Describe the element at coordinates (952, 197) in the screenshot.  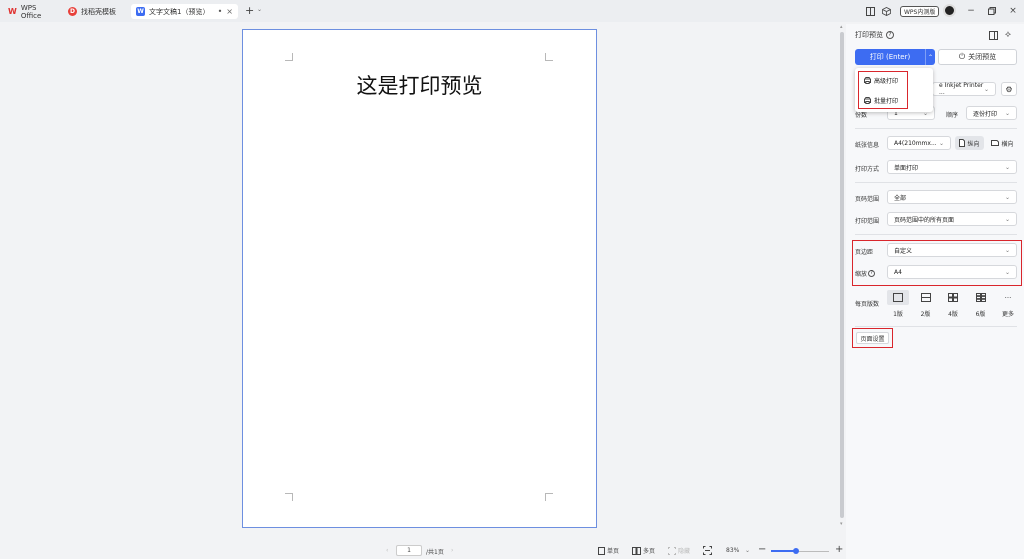
I see `range-select: 全部 ⌄` at that location.